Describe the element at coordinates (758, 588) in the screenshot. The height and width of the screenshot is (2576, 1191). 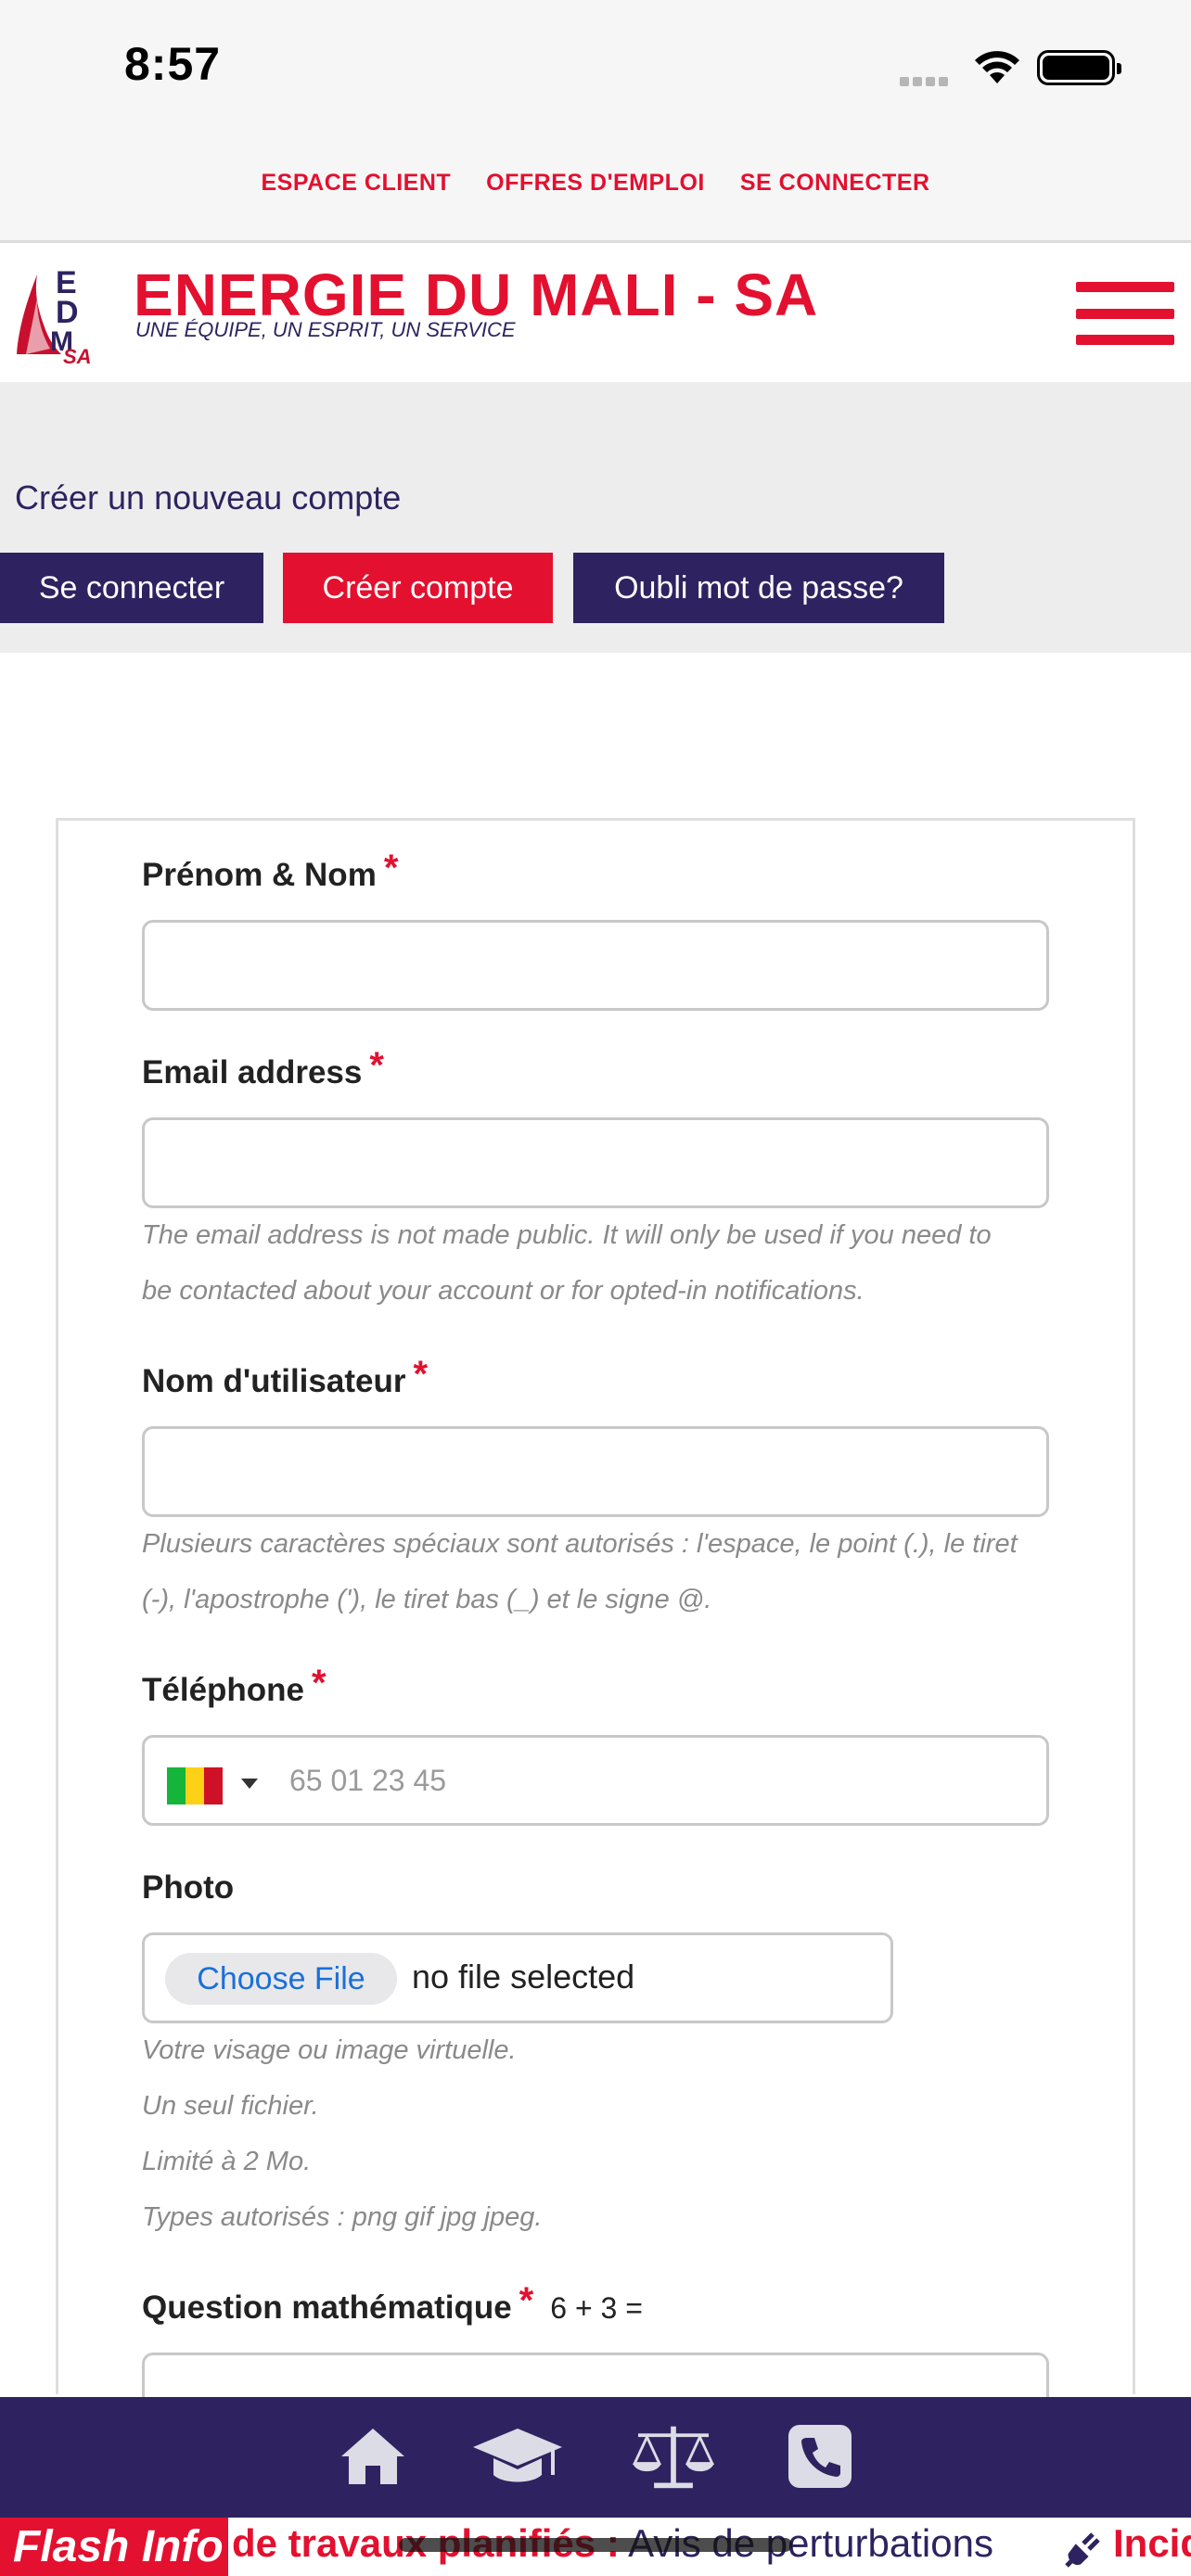
I see `tab-oubli-mot-de-passe: Oubli mot de passe?` at that location.